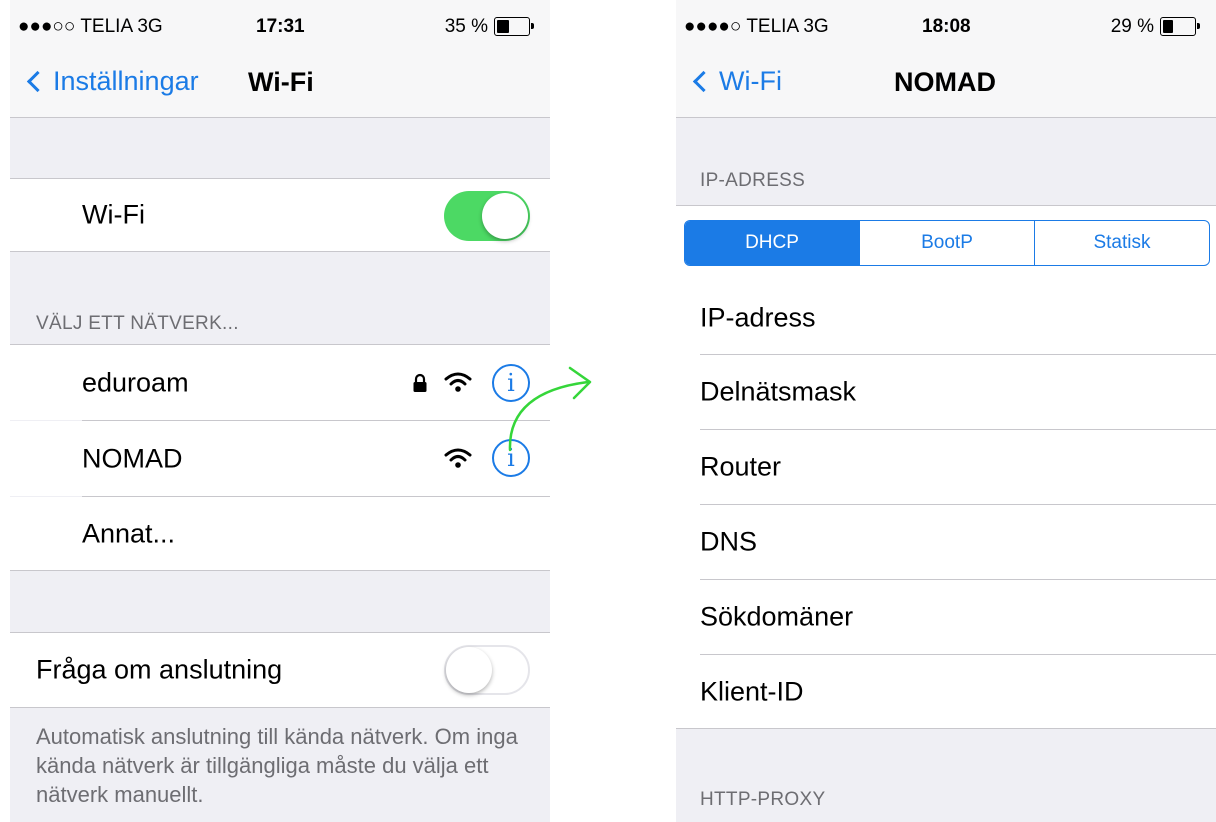  What do you see at coordinates (280, 215) in the screenshot?
I see `wifi-toggle-row: Wi-Fi` at bounding box center [280, 215].